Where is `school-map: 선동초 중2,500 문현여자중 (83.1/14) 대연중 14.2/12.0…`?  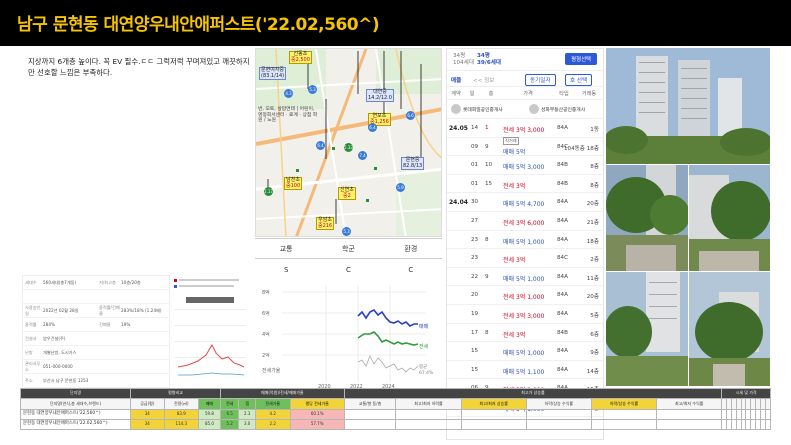
school-map: 선동초 중2,500 문현여자중 (83.1/14) 대연중 14.2/12.0… is located at coordinates (348, 142).